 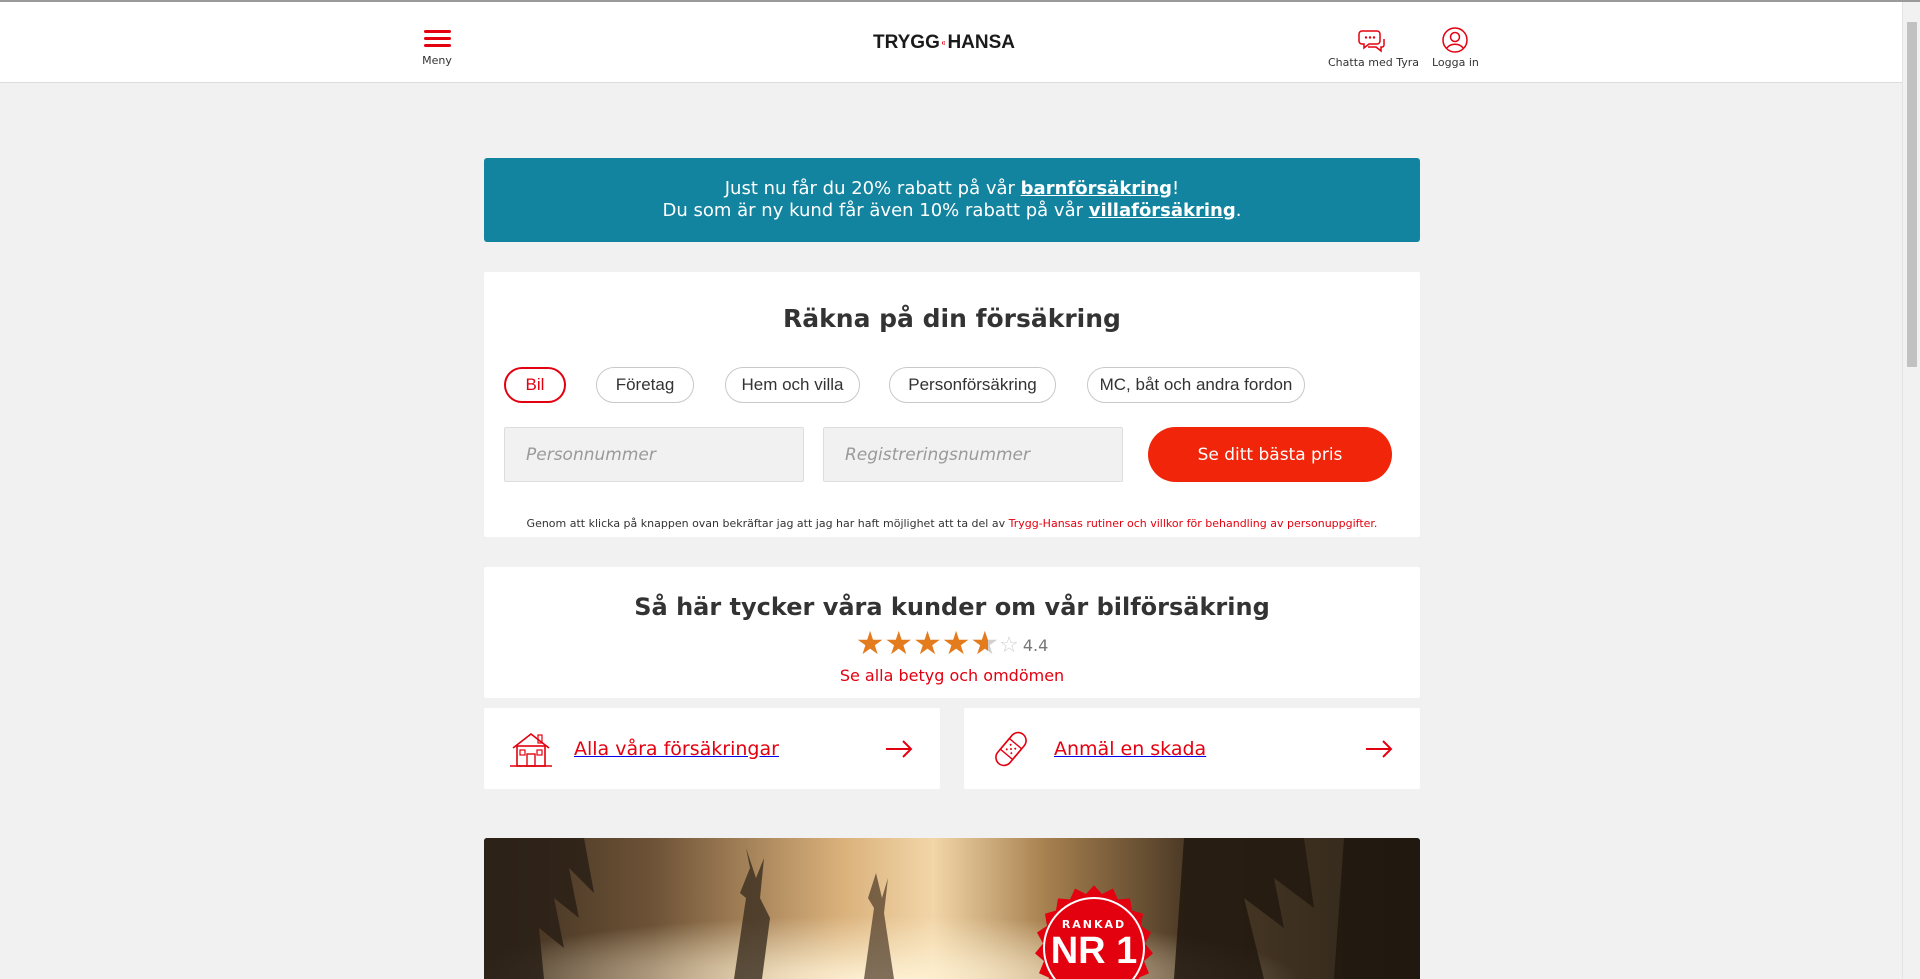 What do you see at coordinates (654, 454) in the screenshot?
I see `personnummer-input` at bounding box center [654, 454].